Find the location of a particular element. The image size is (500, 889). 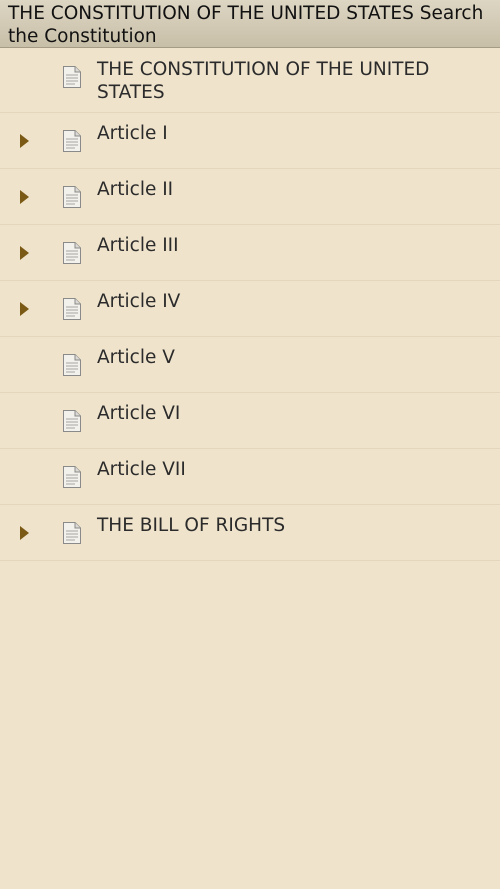

list-item-label: Article IV is located at coordinates (139, 301).